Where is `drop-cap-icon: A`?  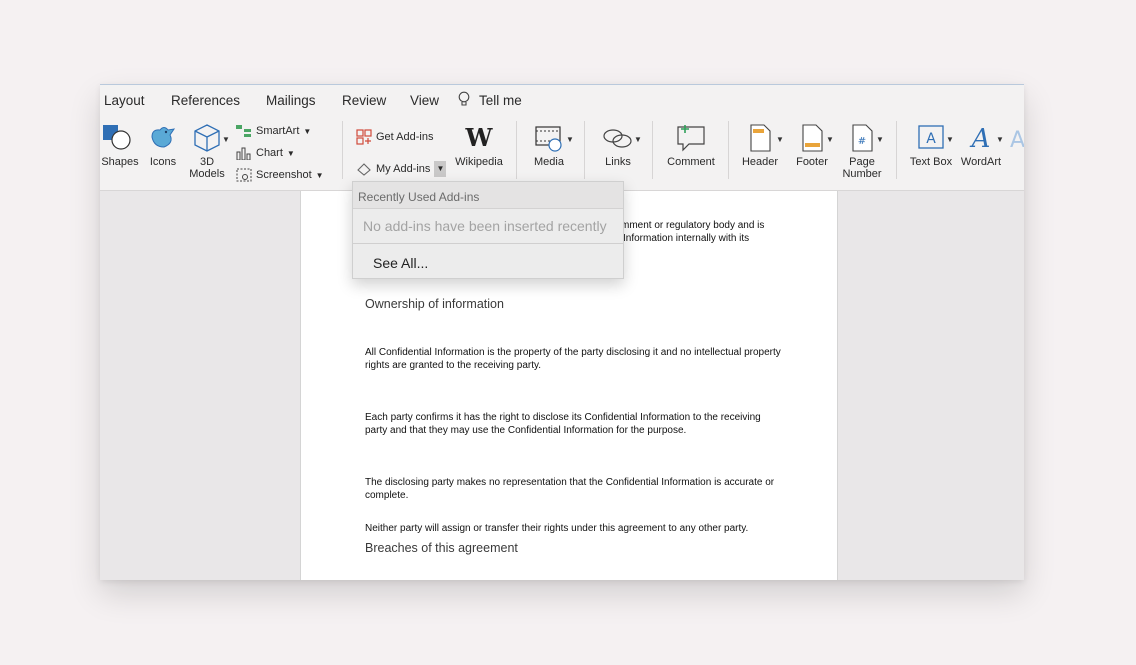 drop-cap-icon: A is located at coordinates (1016, 139).